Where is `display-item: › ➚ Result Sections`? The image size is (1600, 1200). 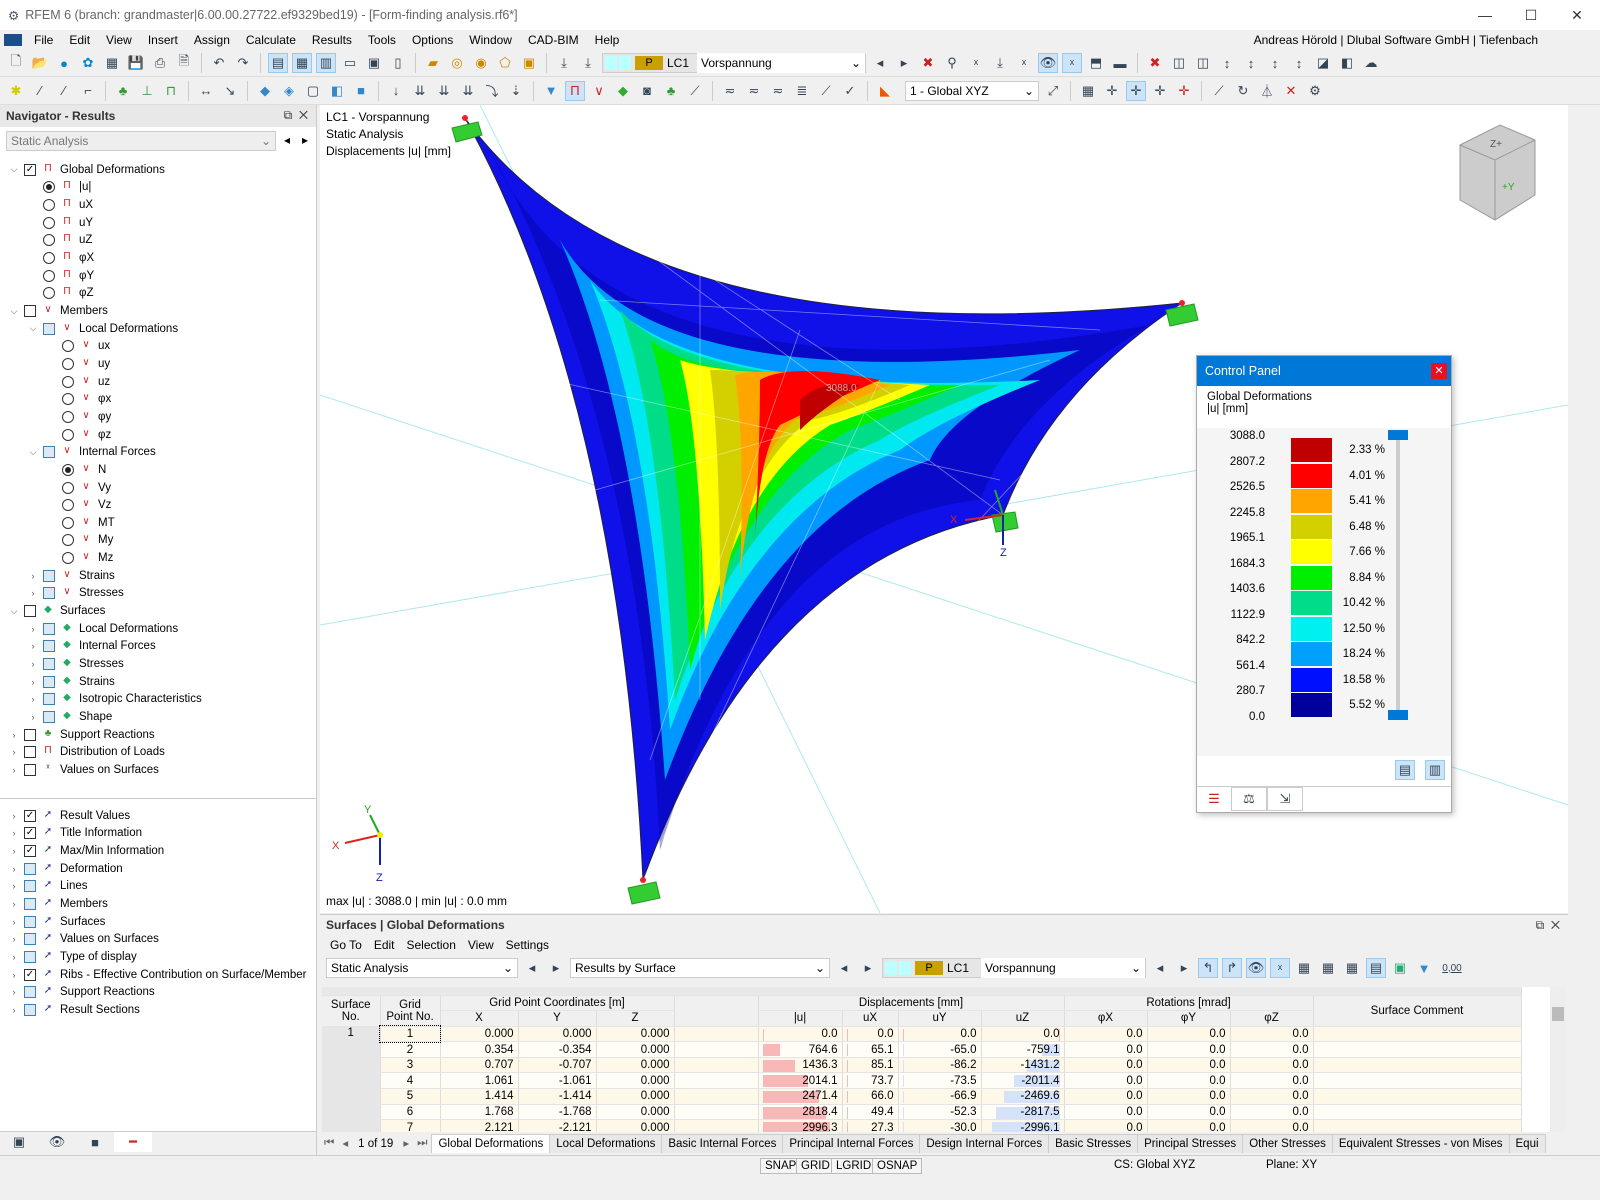 display-item: › ➚ Result Sections is located at coordinates (74, 1010).